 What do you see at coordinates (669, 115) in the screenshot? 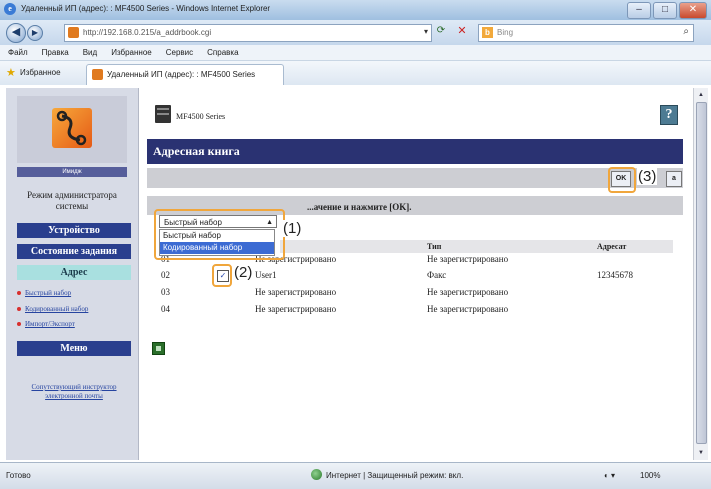
I see `help-icon: ?` at bounding box center [669, 115].